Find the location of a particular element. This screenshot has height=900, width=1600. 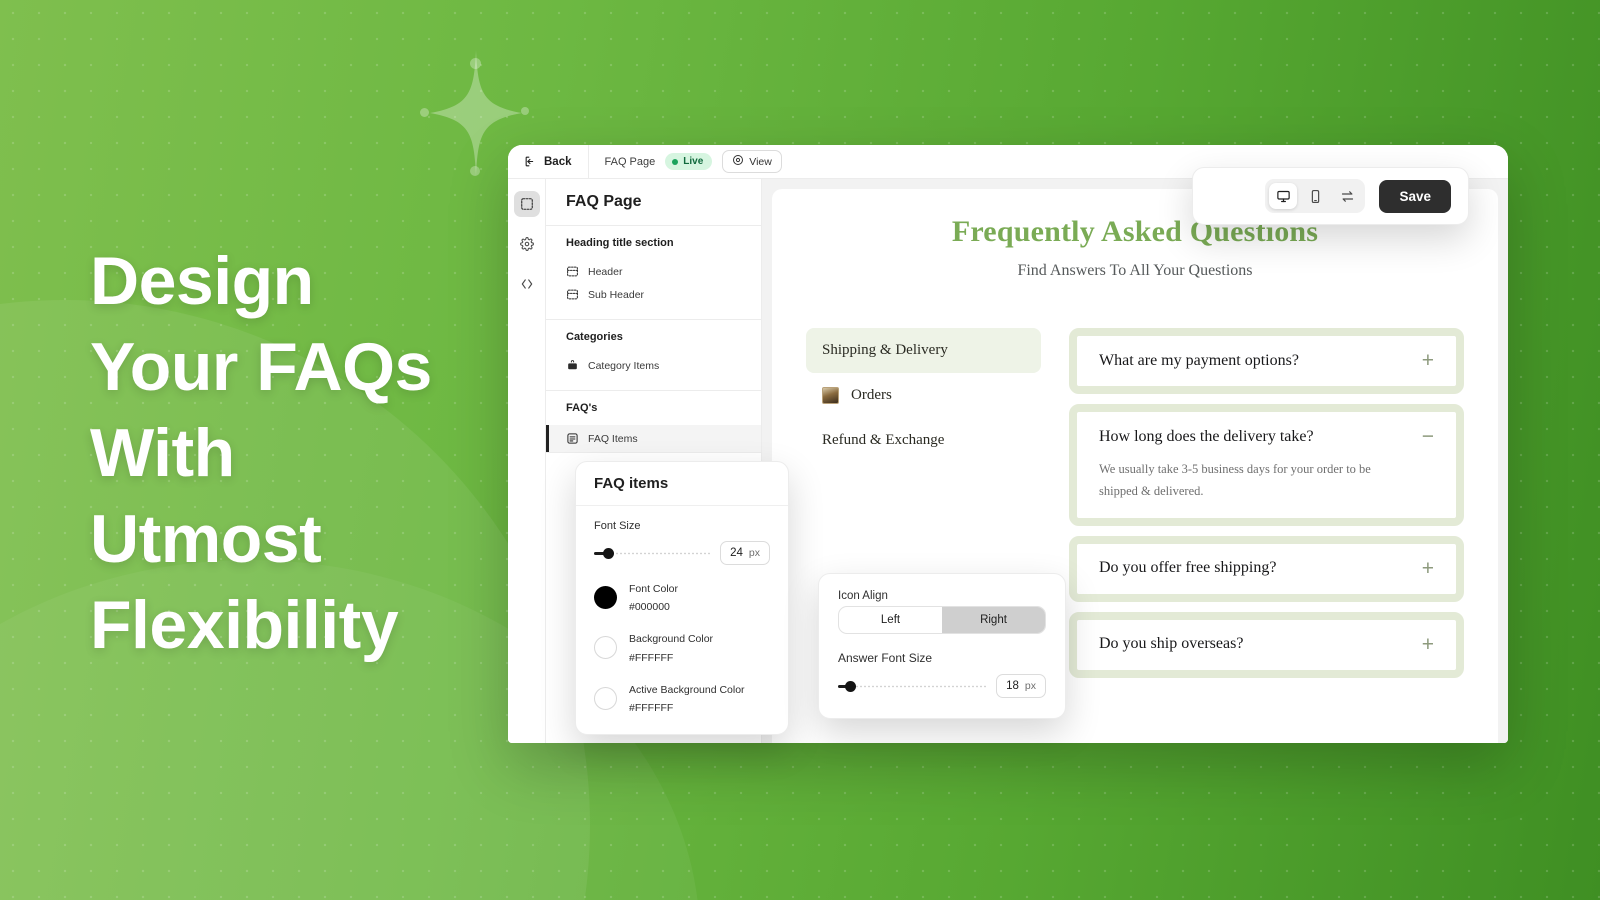

swap-icon is located at coordinates (1347, 196).